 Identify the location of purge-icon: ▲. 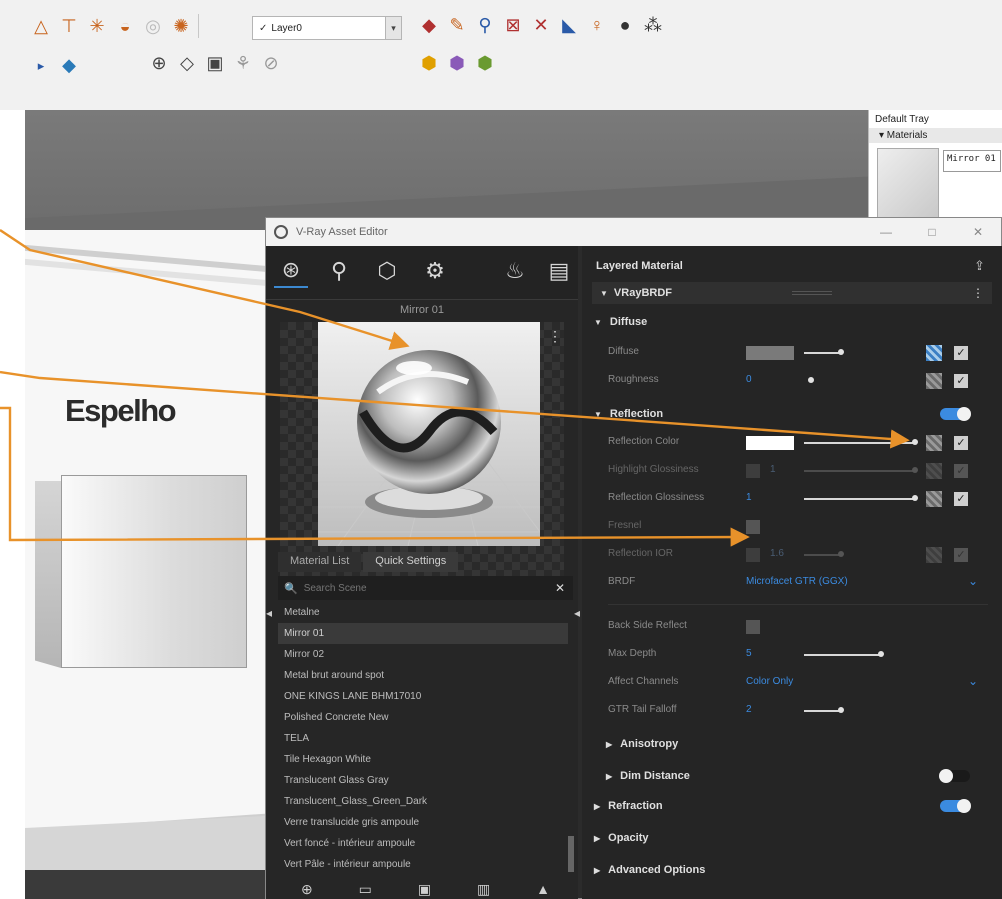
(543, 889).